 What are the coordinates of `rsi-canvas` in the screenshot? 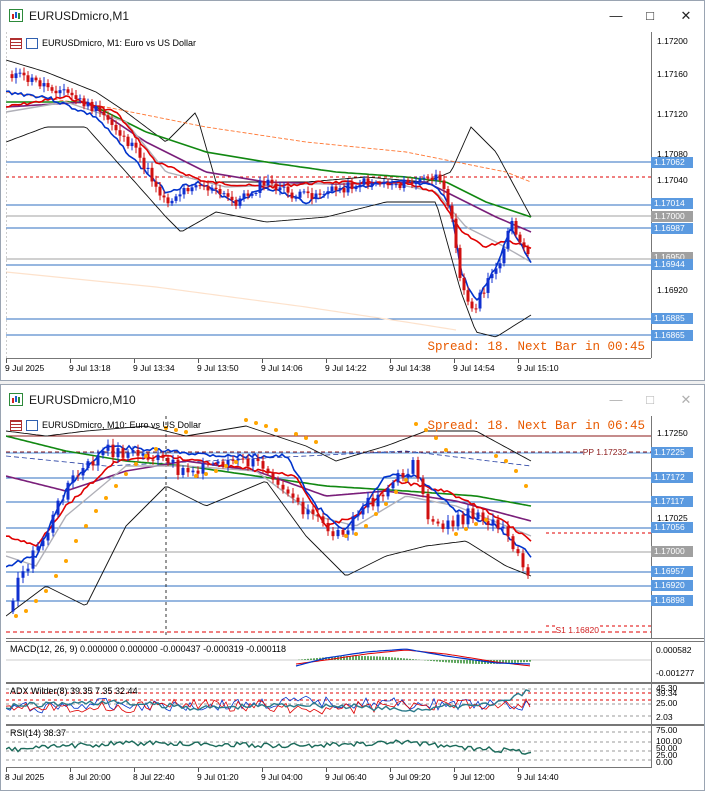 It's located at (328, 747).